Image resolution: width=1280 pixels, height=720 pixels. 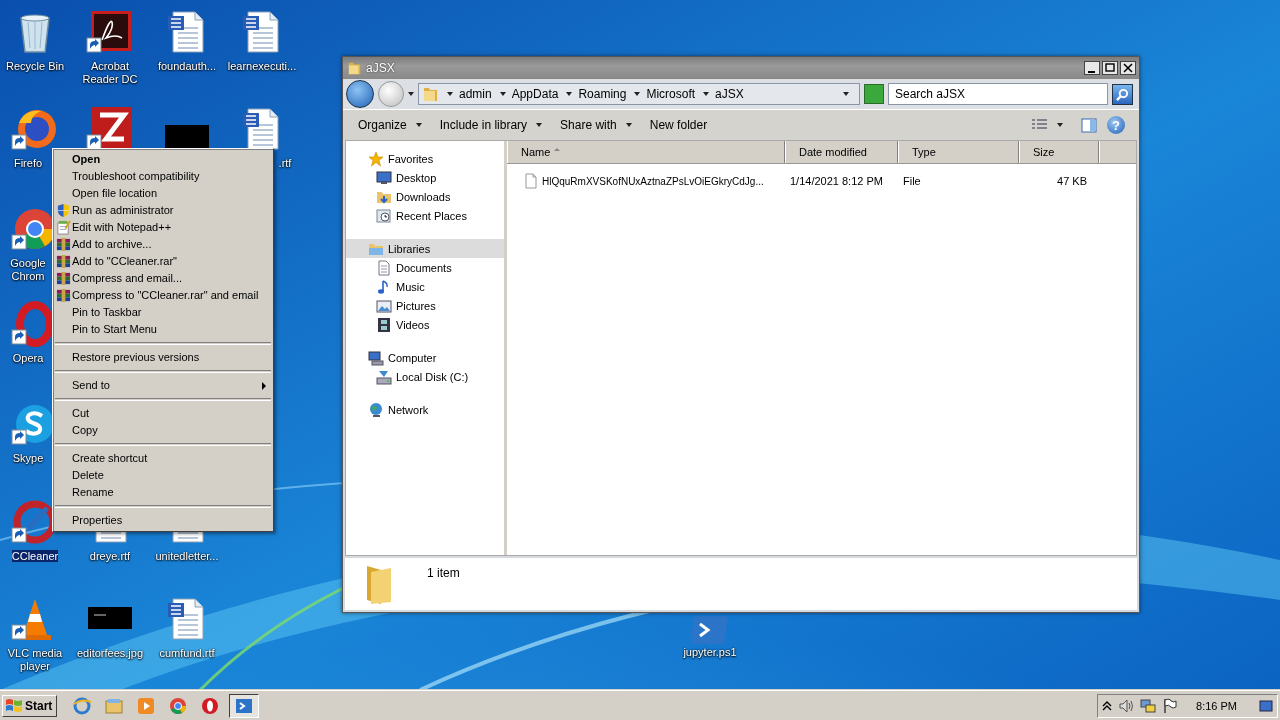 What do you see at coordinates (912, 181) in the screenshot?
I see `table-cell-text: File` at bounding box center [912, 181].